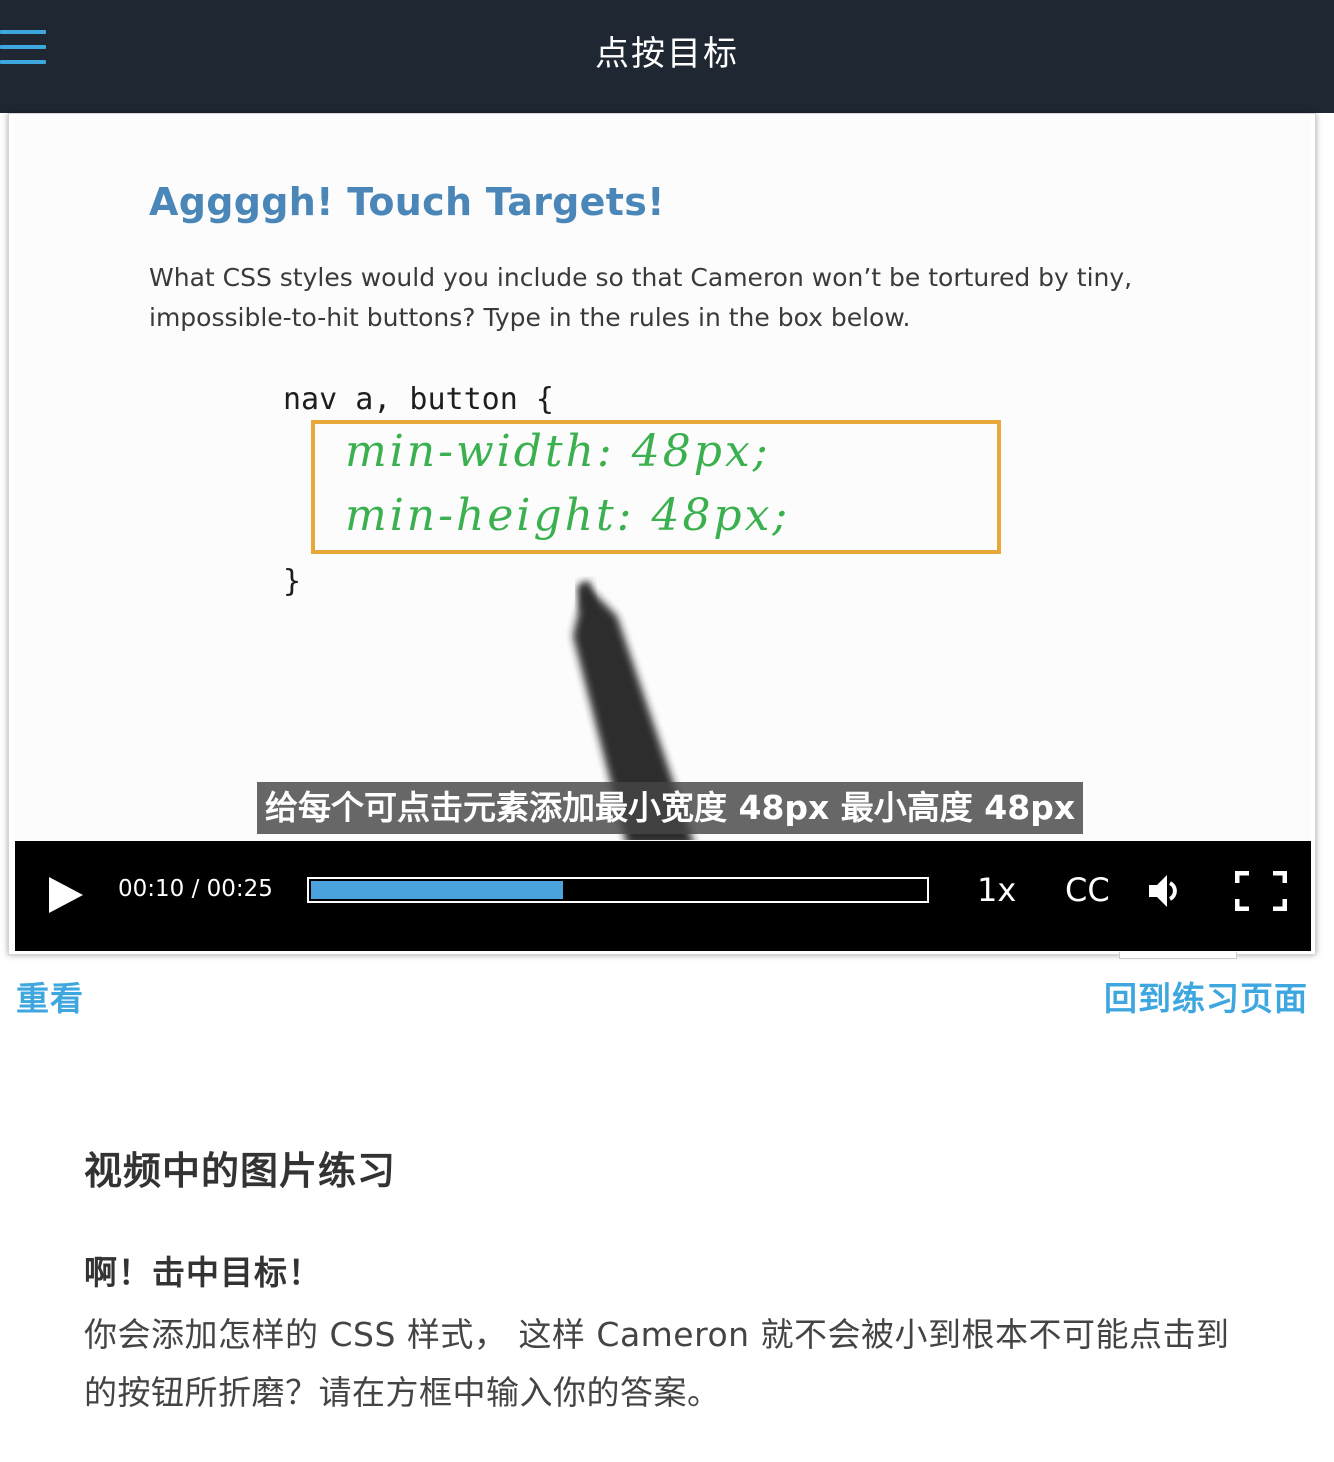 The width and height of the screenshot is (1334, 1462). I want to click on video-subtitle: 给每个可点击元素添加最小宽度 48px 最小高度 48px, so click(670, 808).